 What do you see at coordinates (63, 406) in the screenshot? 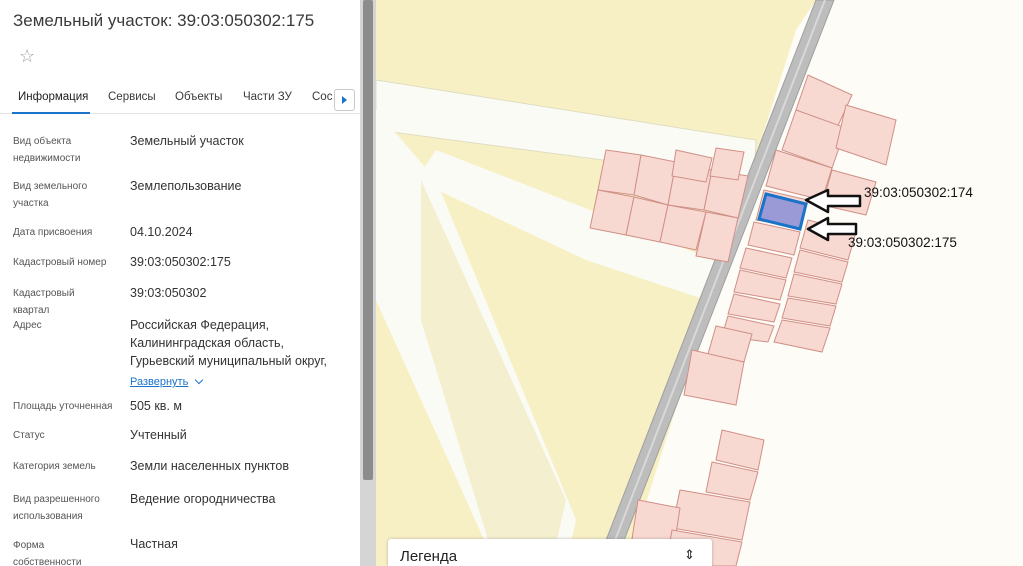
I see `field-label: Площадь уточненная` at bounding box center [63, 406].